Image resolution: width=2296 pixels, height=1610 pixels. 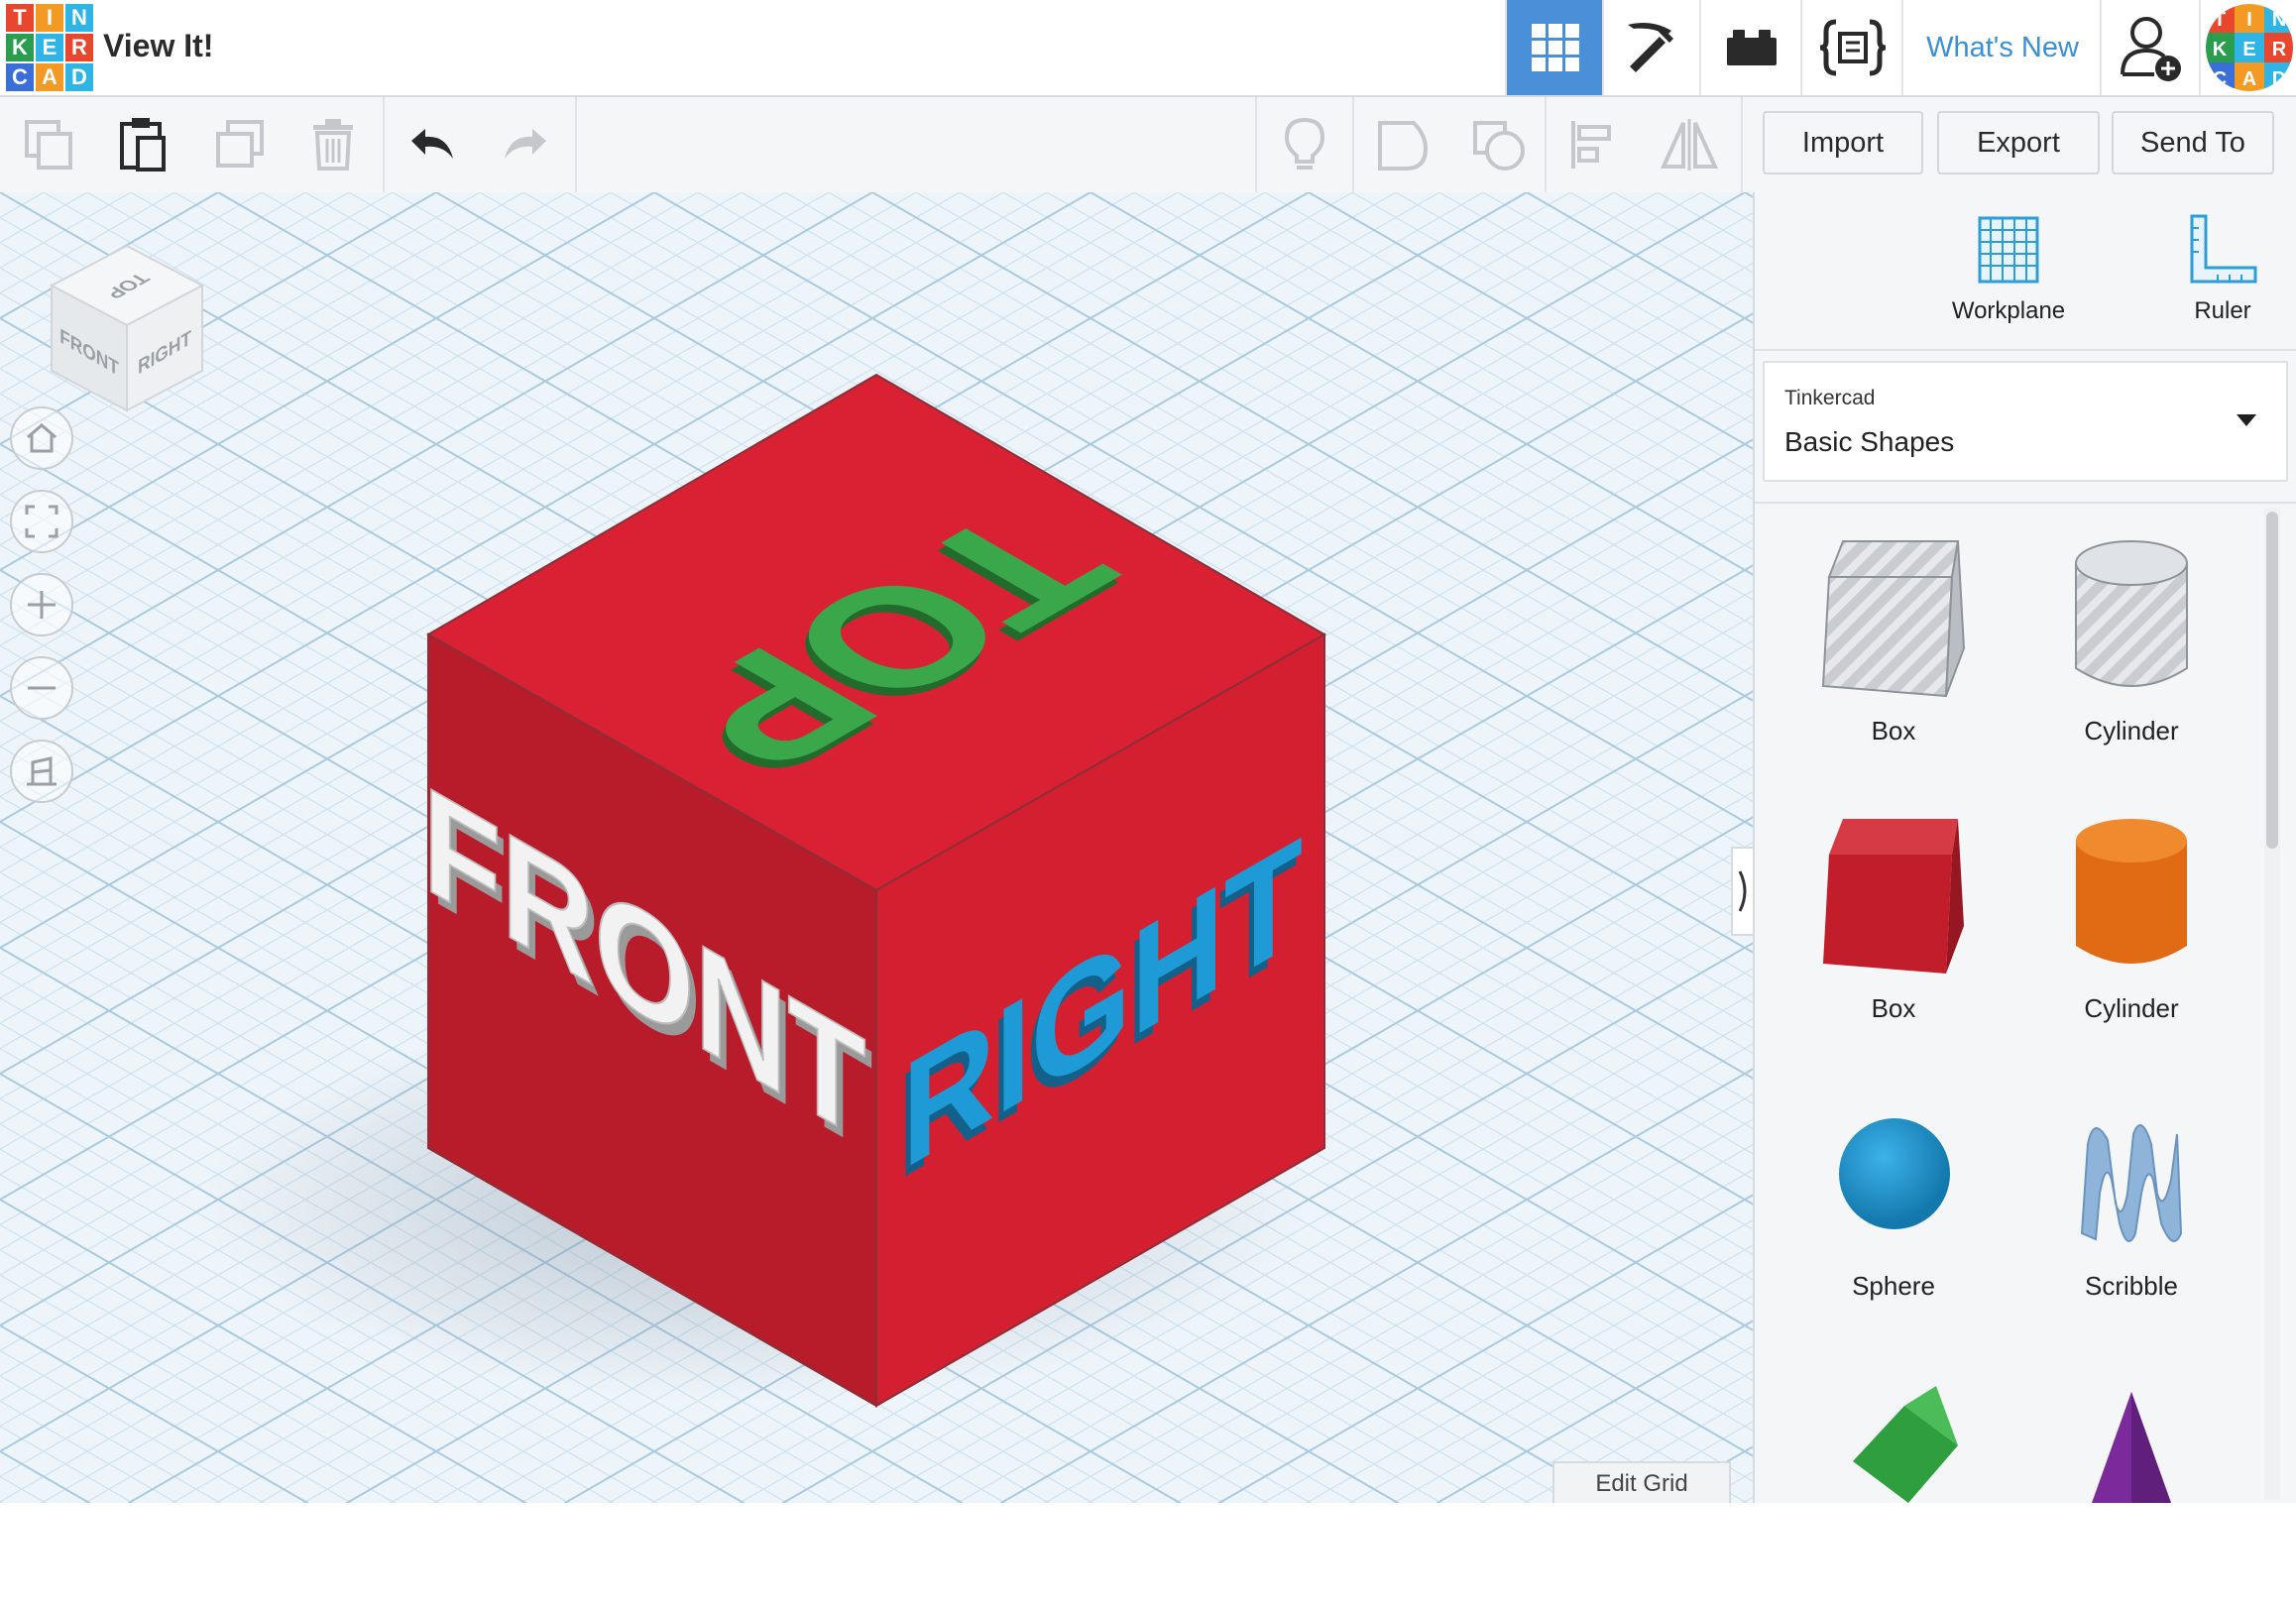 What do you see at coordinates (20, 77) in the screenshot?
I see `logo-letter: C` at bounding box center [20, 77].